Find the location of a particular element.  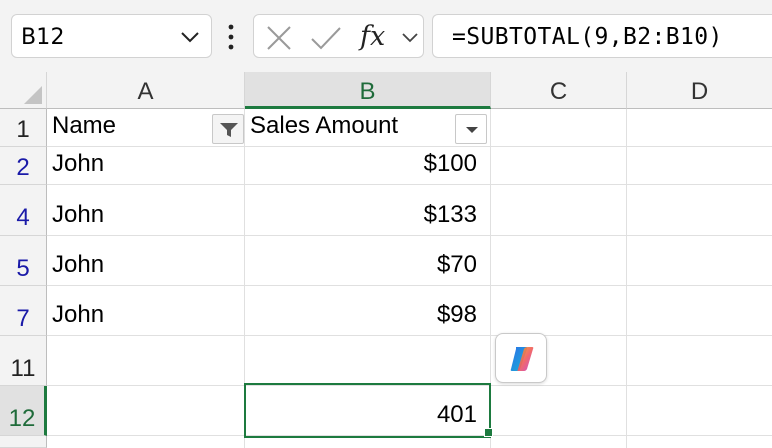

filter-button-sales is located at coordinates (471, 129).